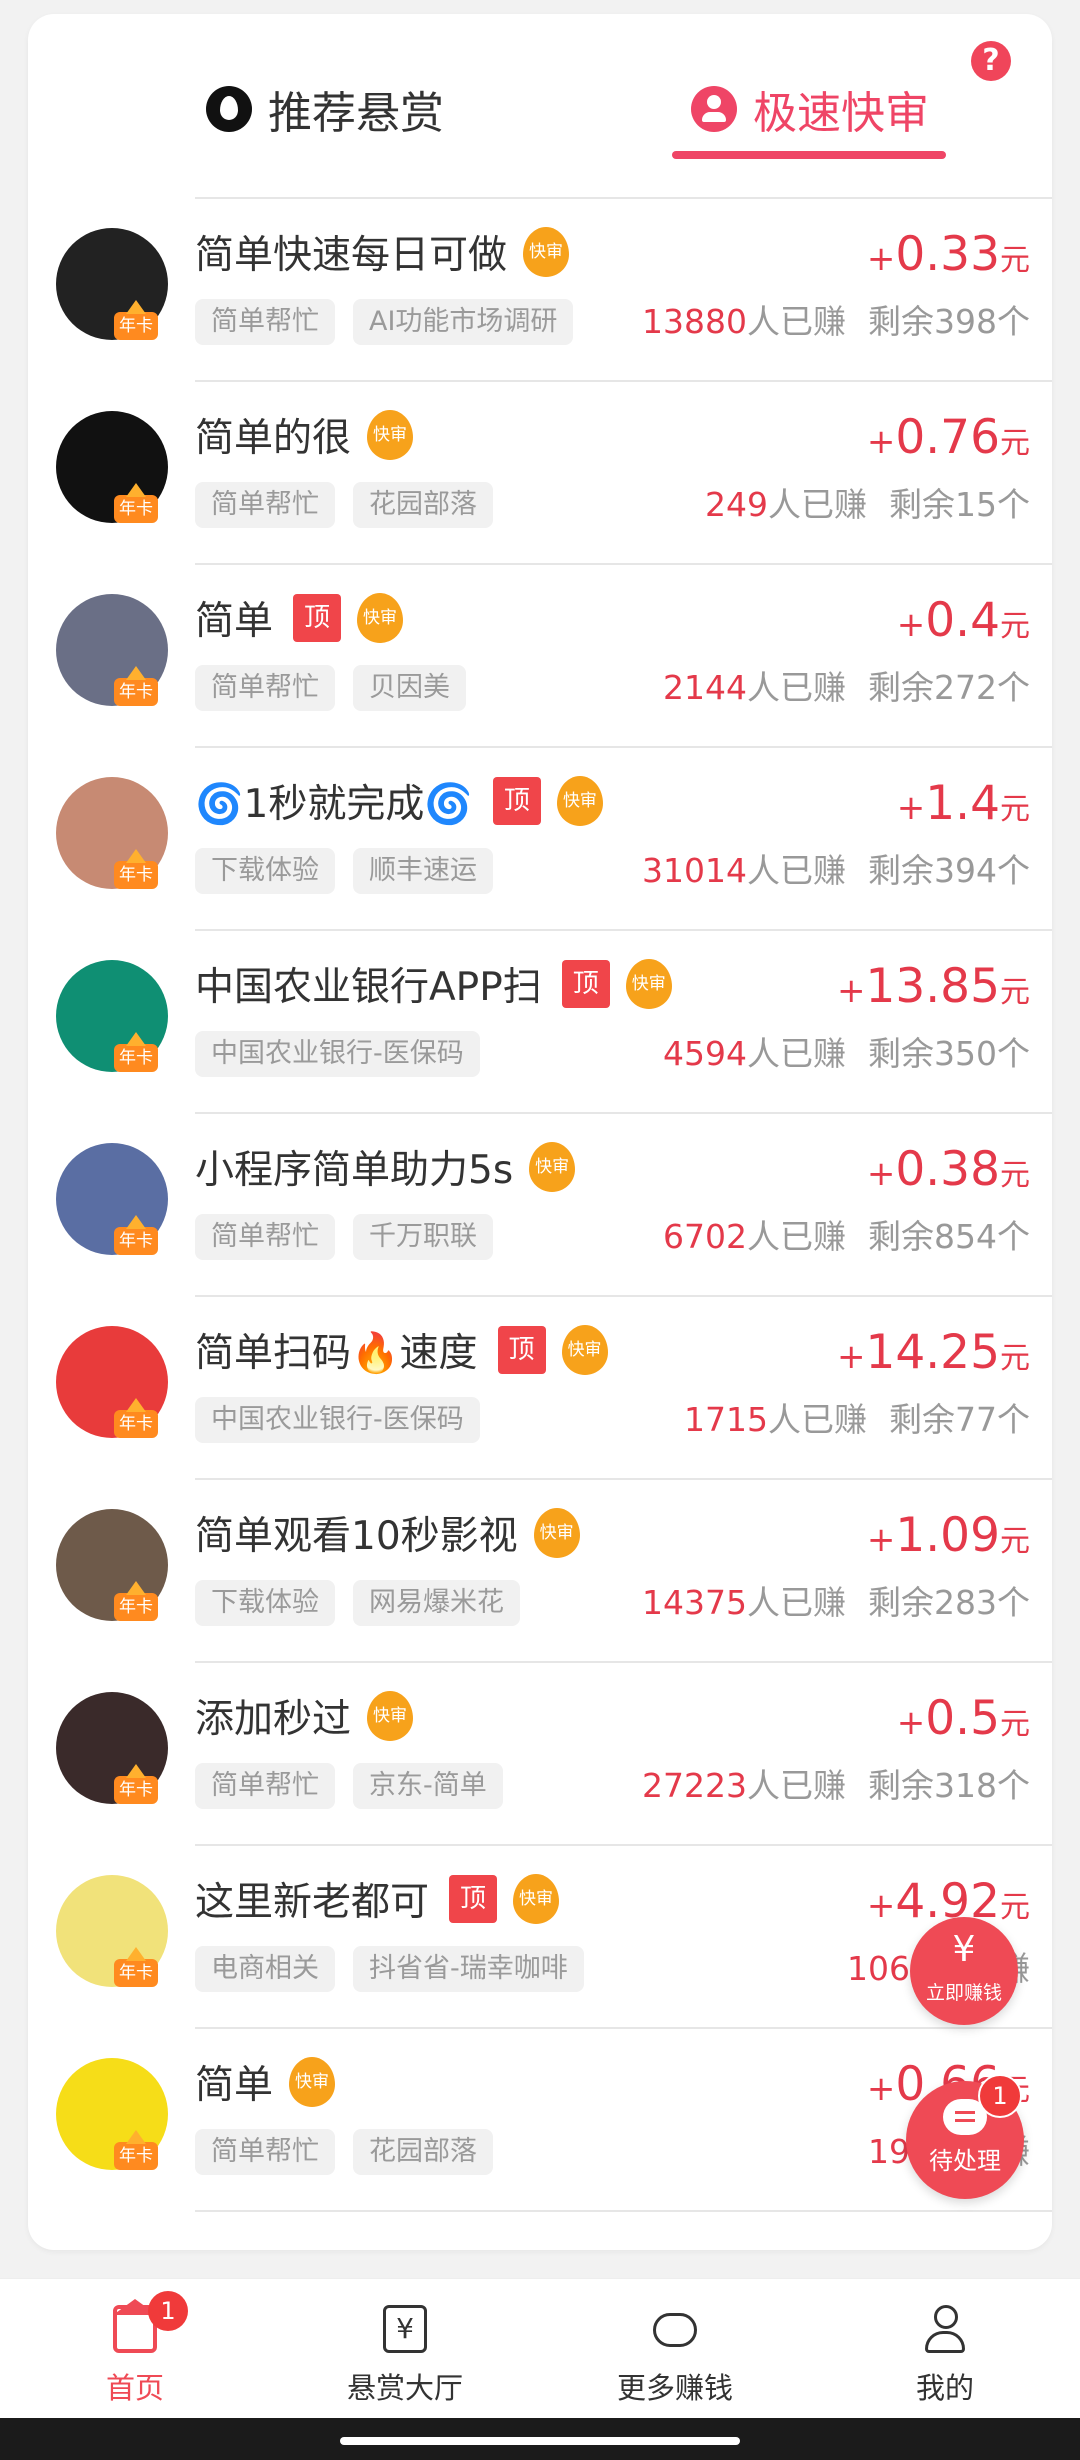 The width and height of the screenshot is (1080, 2460). Describe the element at coordinates (705, 1053) in the screenshot. I see `earned-count: 4594` at that location.